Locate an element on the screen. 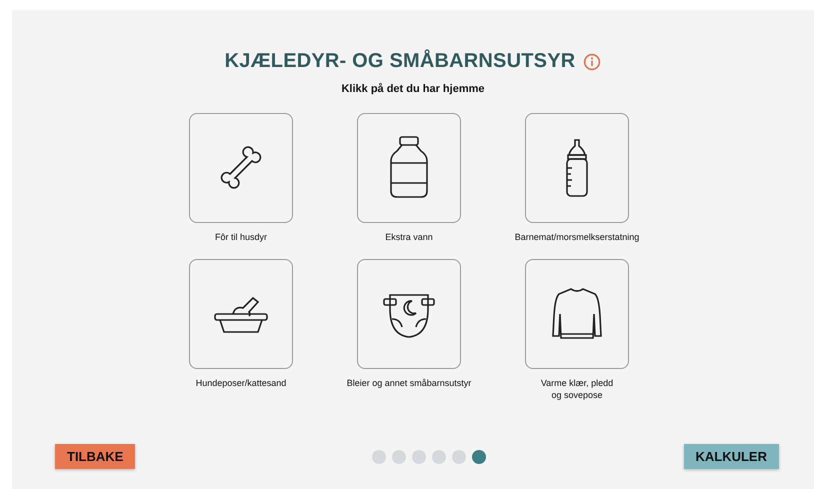  page-title: KJÆLEDYR- OG SMÅBARNSUTSYR is located at coordinates (400, 61).